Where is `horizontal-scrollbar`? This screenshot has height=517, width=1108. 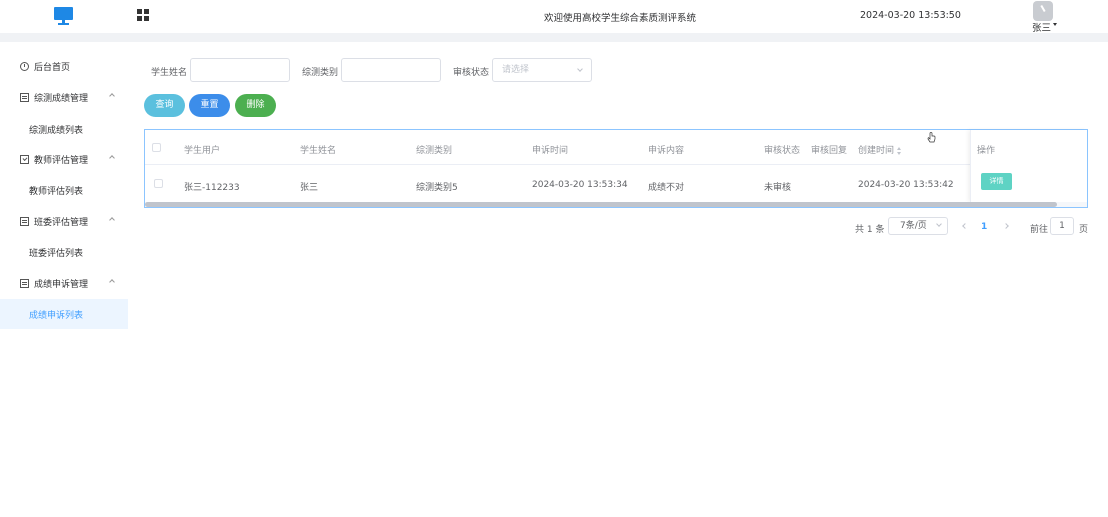 horizontal-scrollbar is located at coordinates (616, 204).